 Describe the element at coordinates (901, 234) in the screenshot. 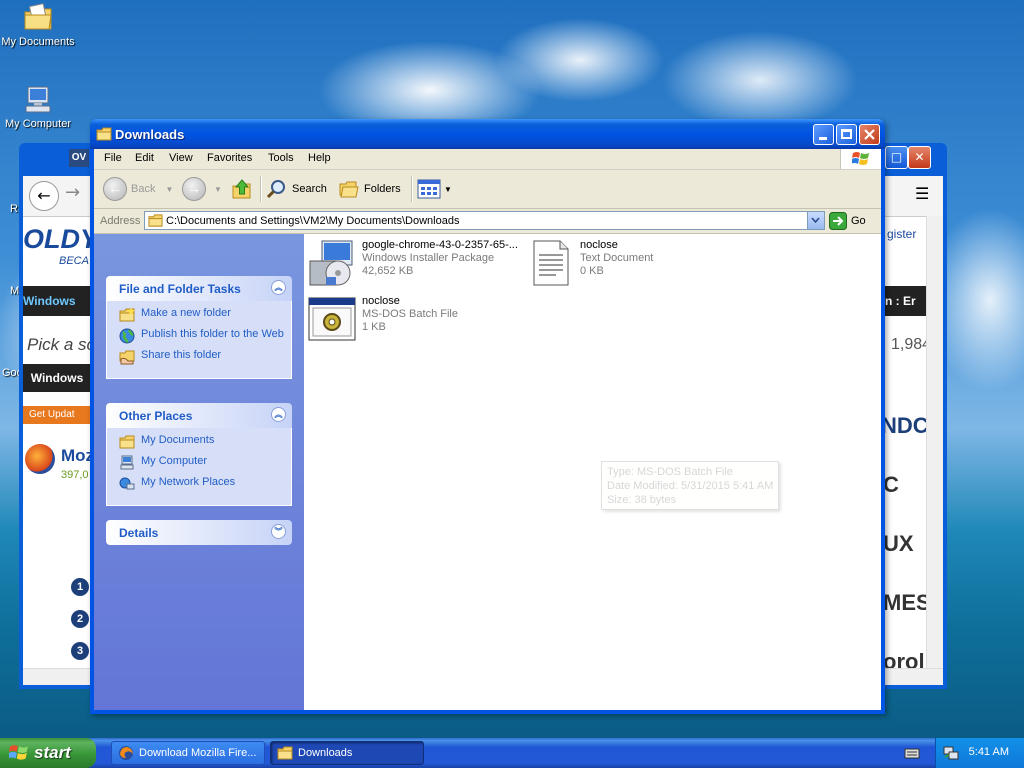

I see `register-link-fragment: gister` at that location.